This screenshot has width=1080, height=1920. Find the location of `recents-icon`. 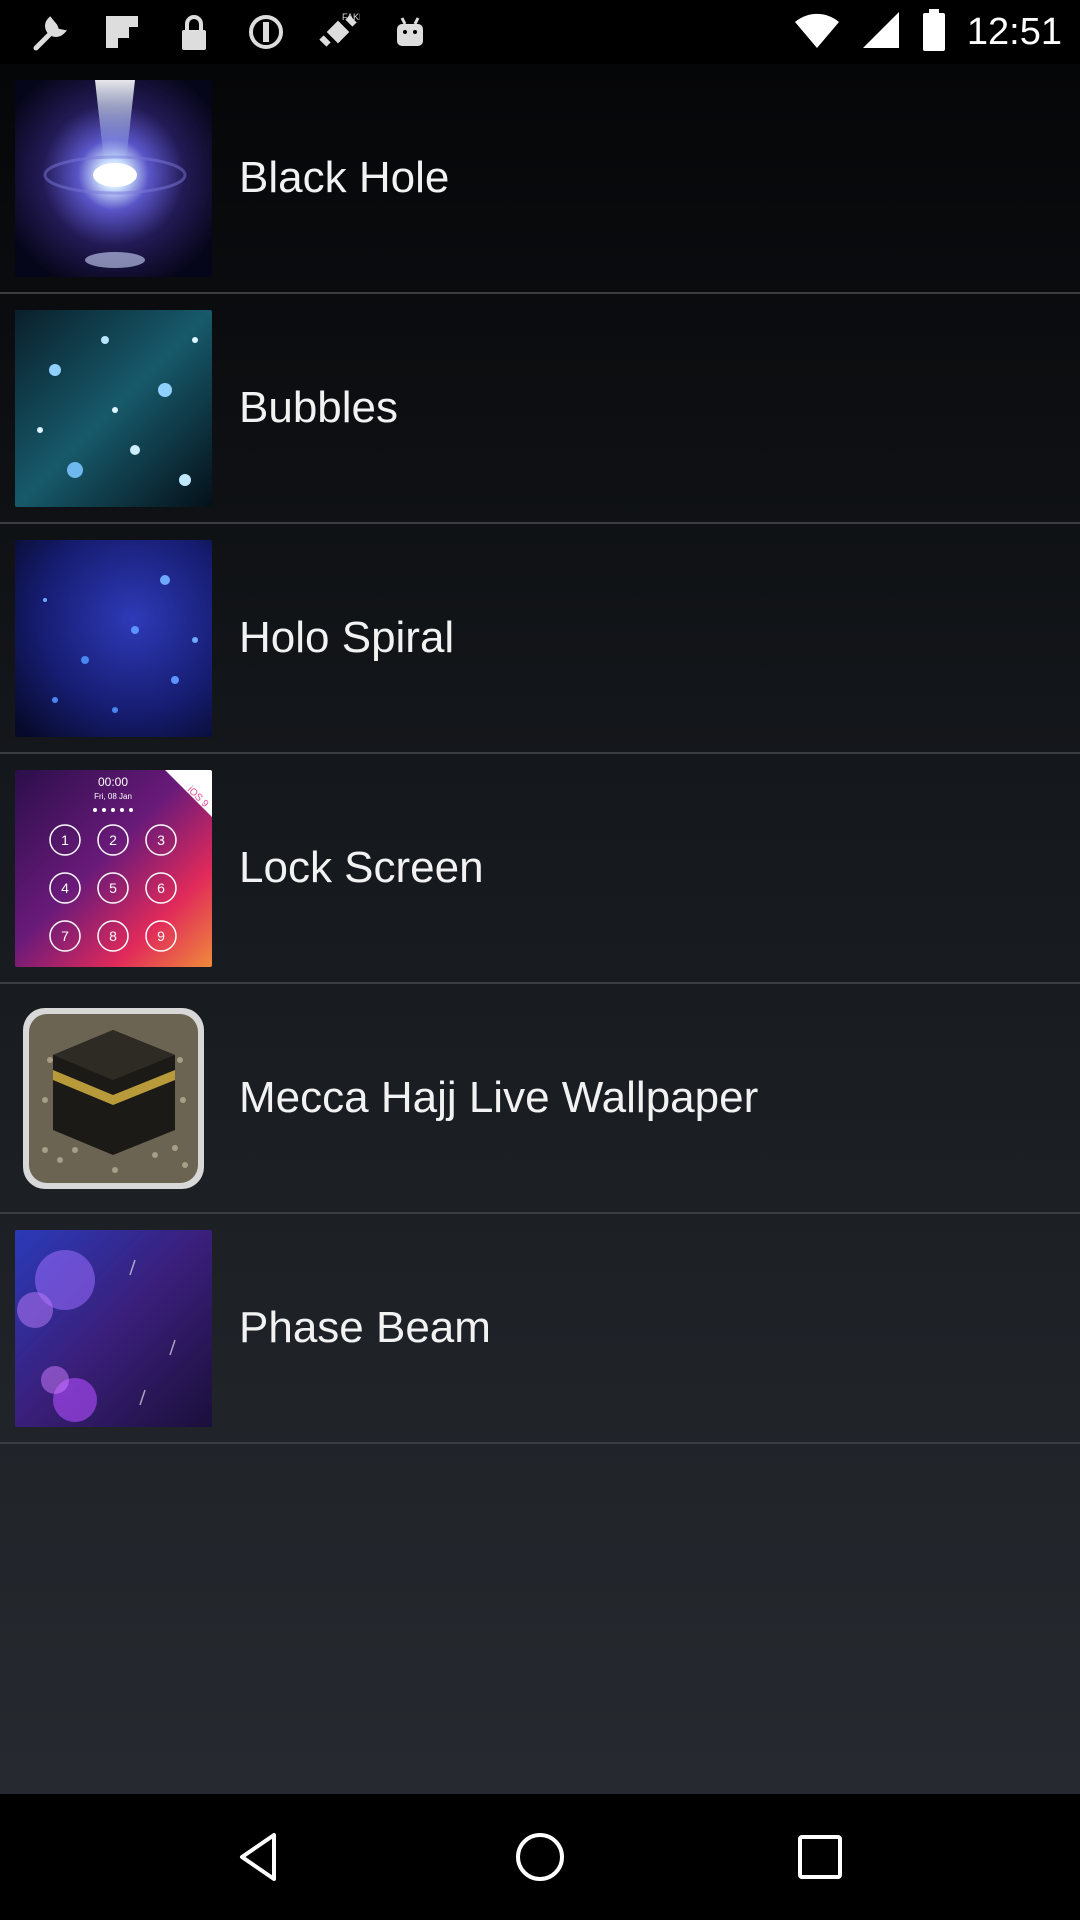

recents-icon is located at coordinates (820, 1857).